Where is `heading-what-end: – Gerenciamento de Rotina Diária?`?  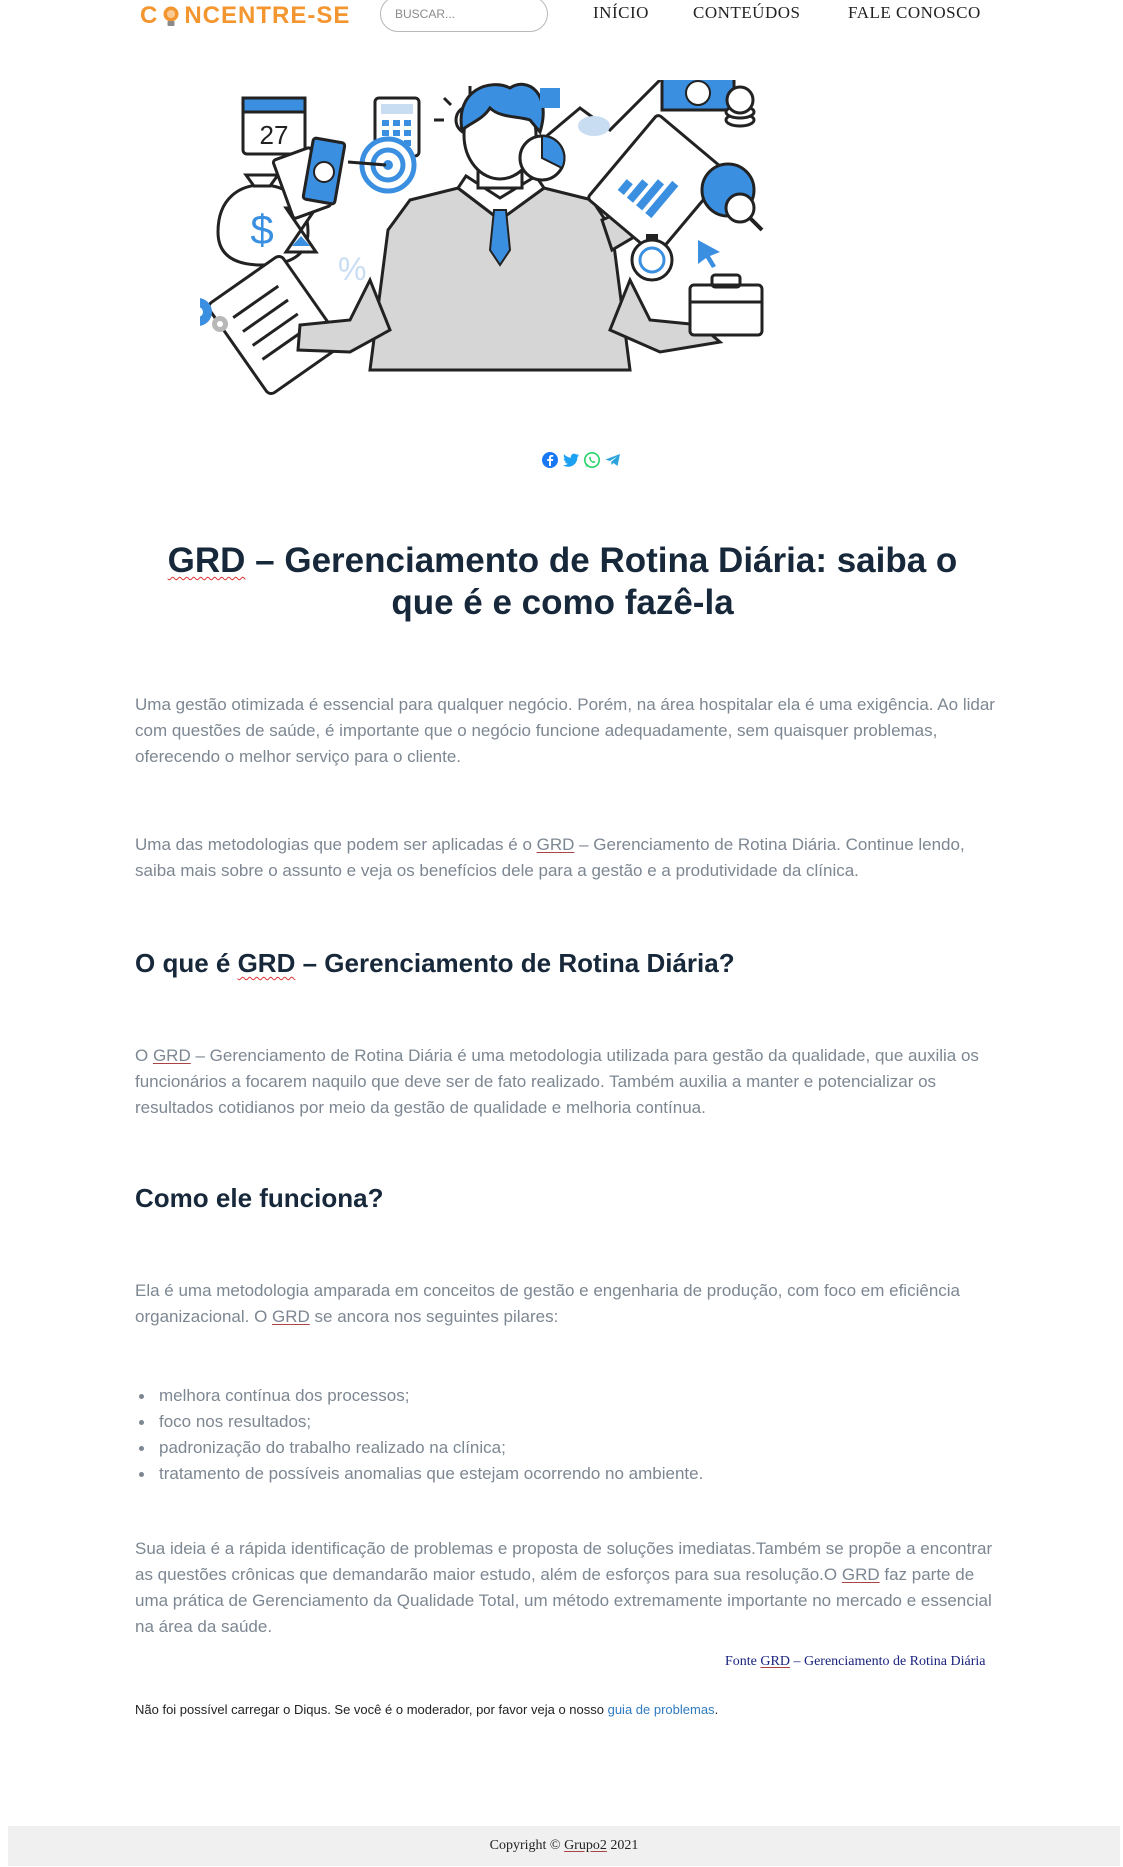 heading-what-end: – Gerenciamento de Rotina Diária? is located at coordinates (515, 963).